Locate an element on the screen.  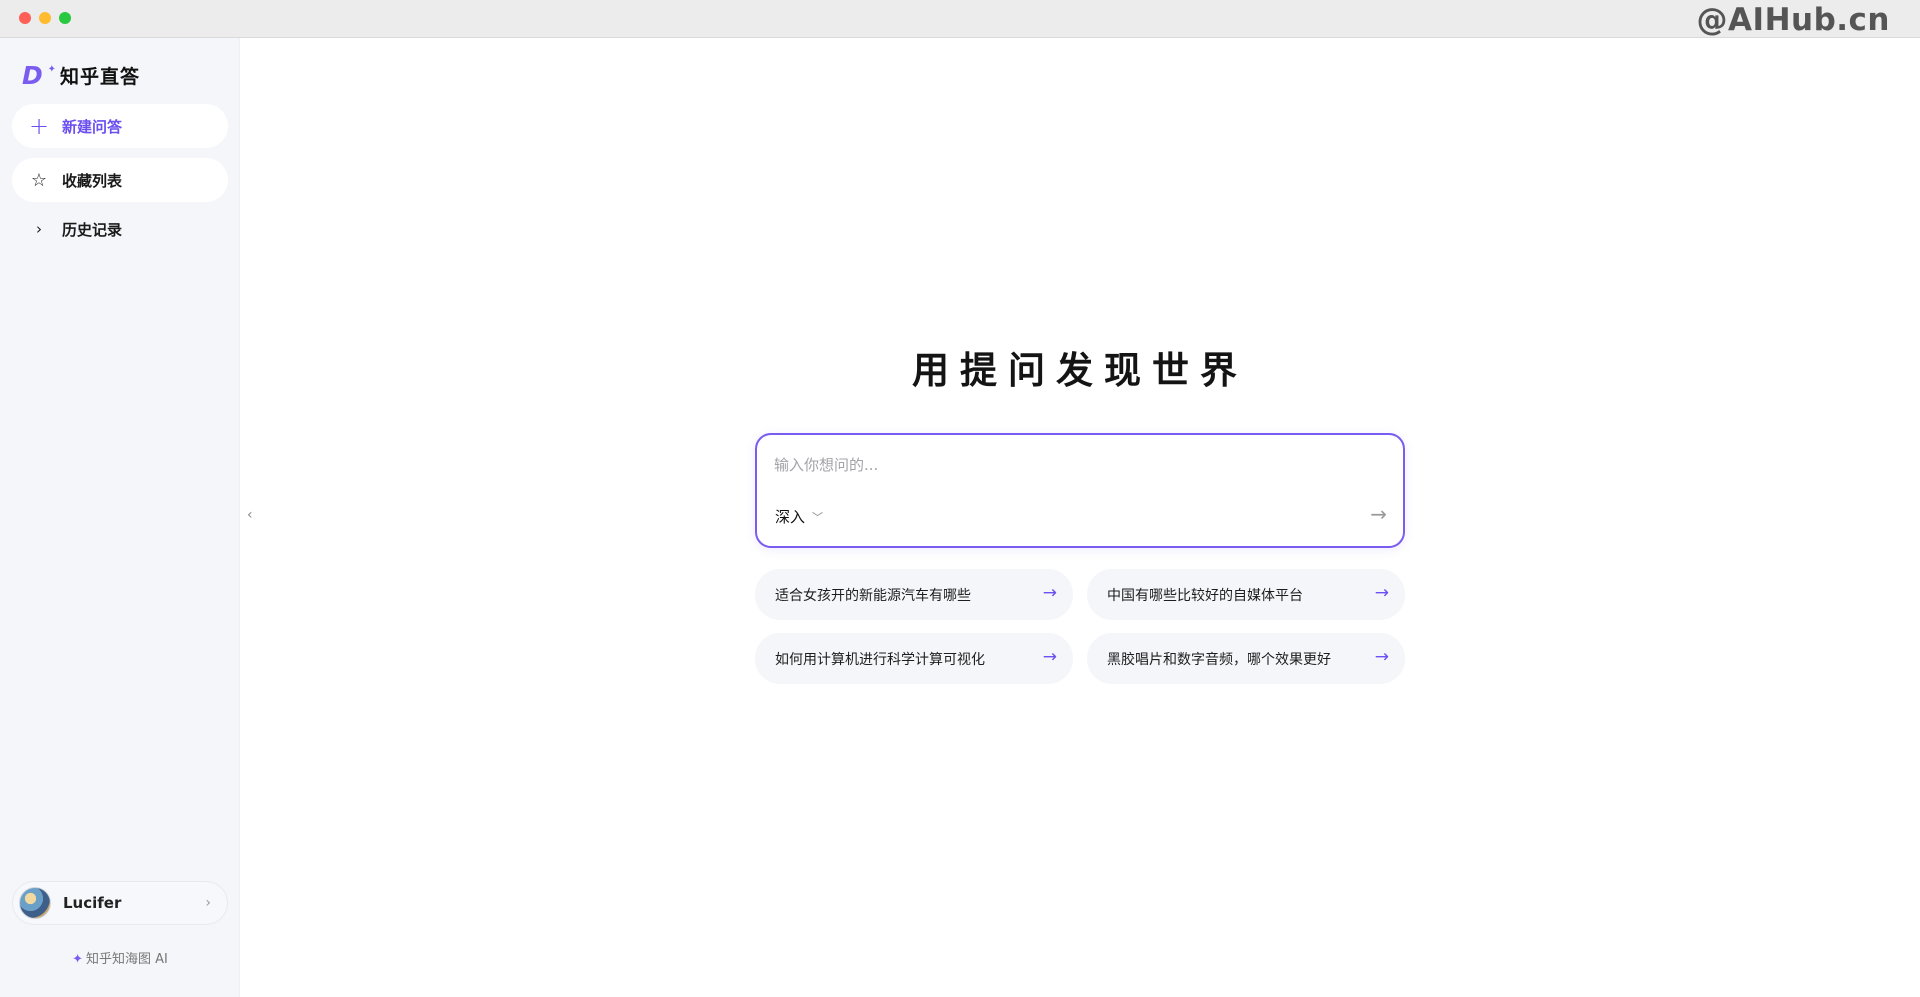
app-name: 知乎直答 is located at coordinates (100, 77).